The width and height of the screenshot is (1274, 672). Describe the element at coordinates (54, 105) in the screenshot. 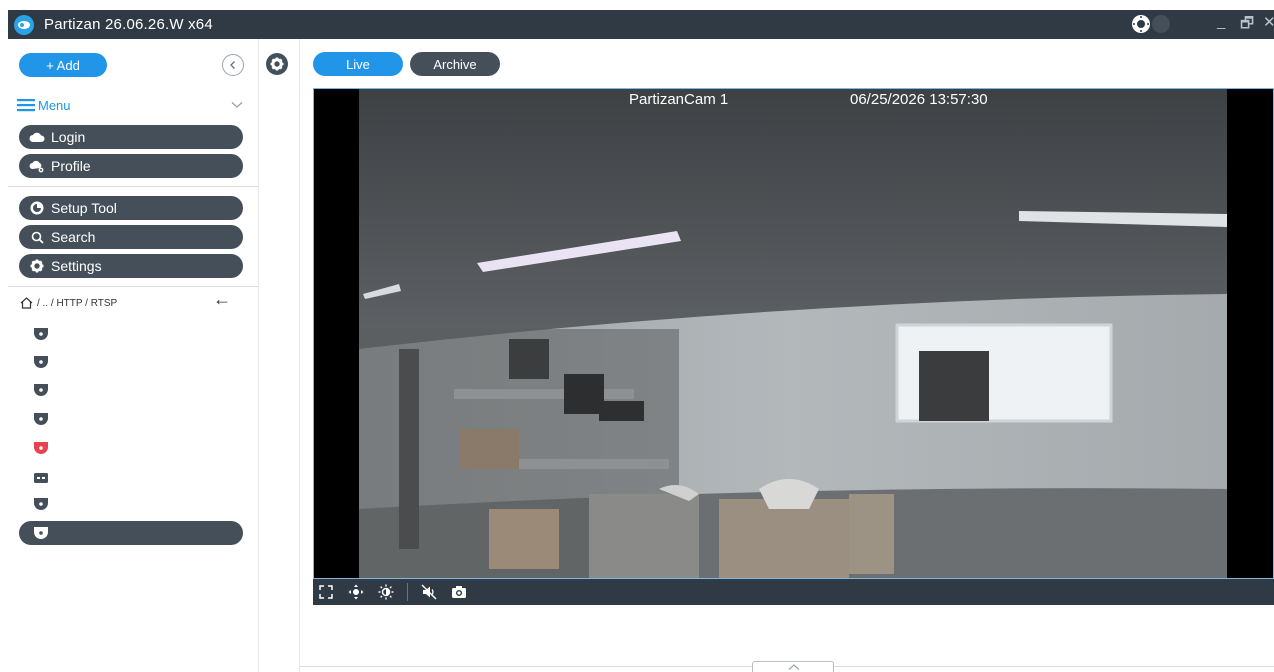

I see `menu-label: Menu` at that location.